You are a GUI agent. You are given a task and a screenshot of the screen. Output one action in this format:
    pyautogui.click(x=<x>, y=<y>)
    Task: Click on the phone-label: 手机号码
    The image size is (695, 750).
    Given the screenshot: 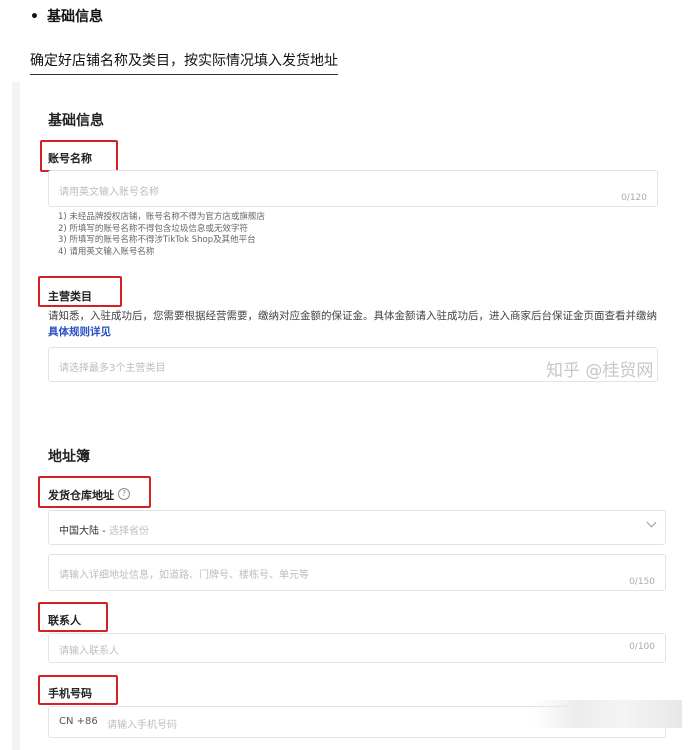 What is the action you would take?
    pyautogui.click(x=70, y=693)
    